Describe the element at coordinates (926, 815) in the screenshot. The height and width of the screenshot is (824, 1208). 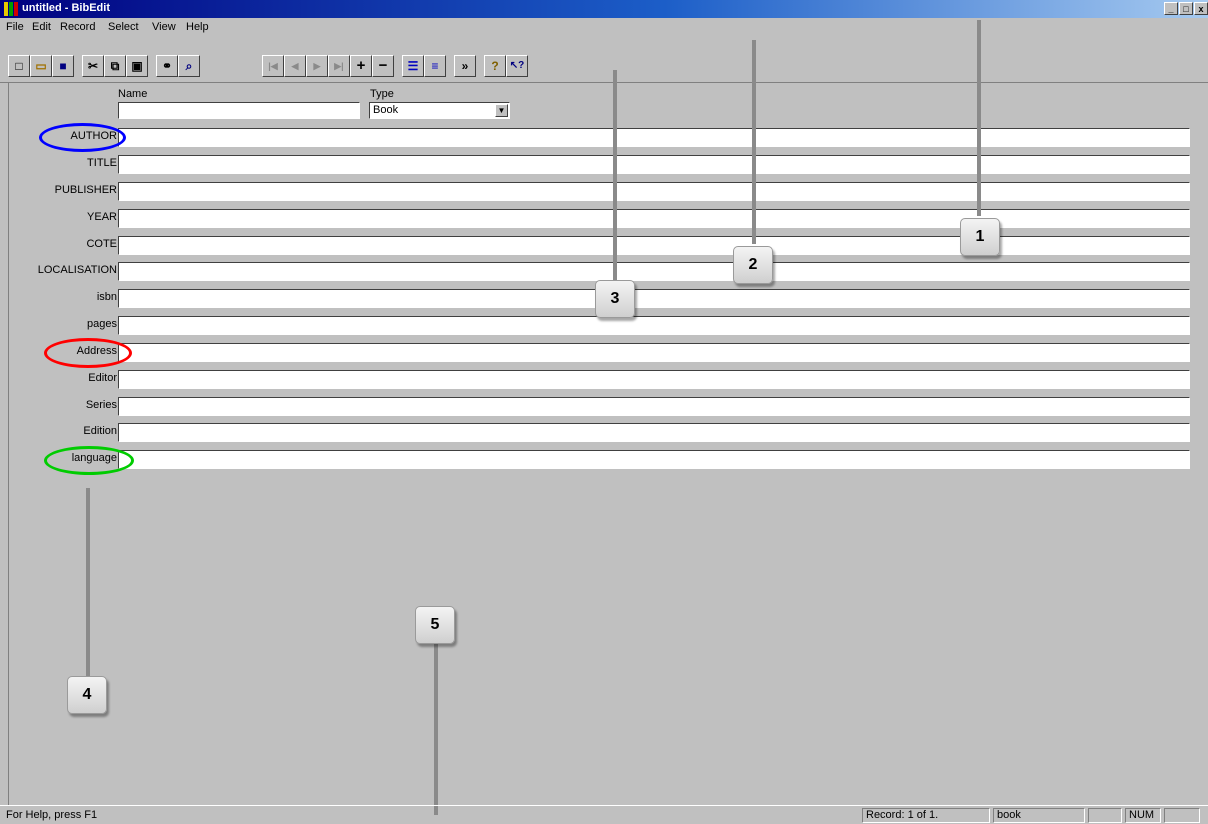
I see `status-record-pane: Record: 1 of 1.` at that location.